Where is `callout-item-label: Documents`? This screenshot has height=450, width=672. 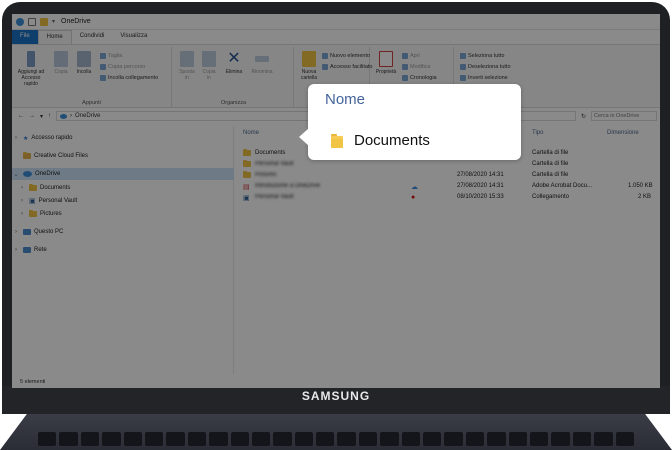
callout-item-label: Documents is located at coordinates (392, 140).